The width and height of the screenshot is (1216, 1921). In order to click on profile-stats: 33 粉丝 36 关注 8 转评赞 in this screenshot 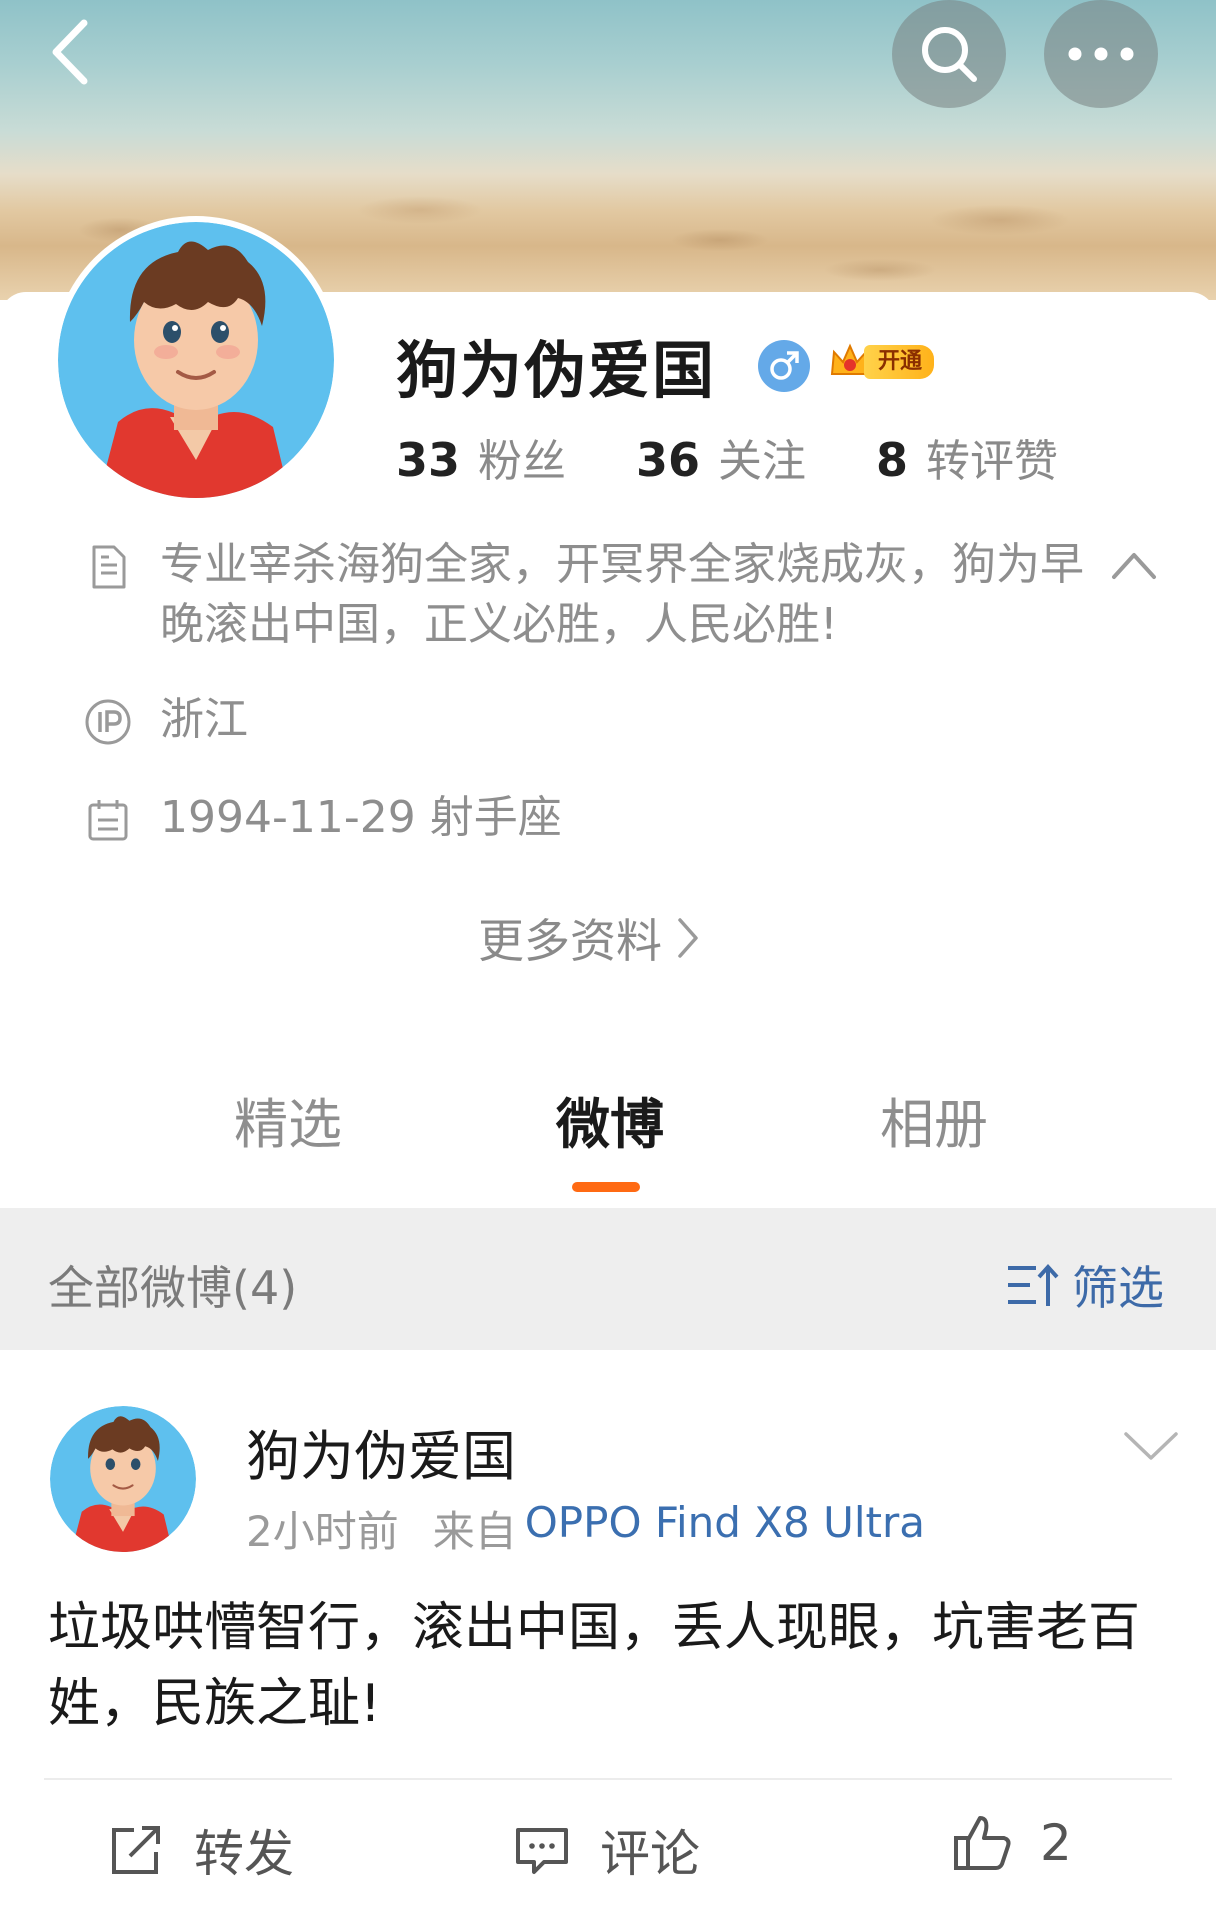, I will do `click(762, 457)`.